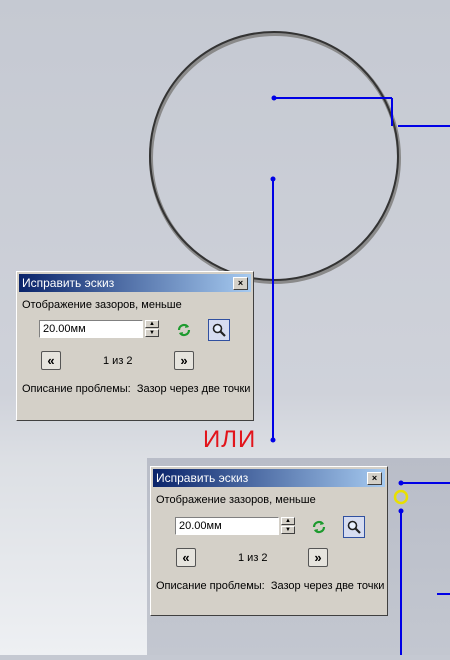  I want to click on sketch-point-stub, so click(401, 483).